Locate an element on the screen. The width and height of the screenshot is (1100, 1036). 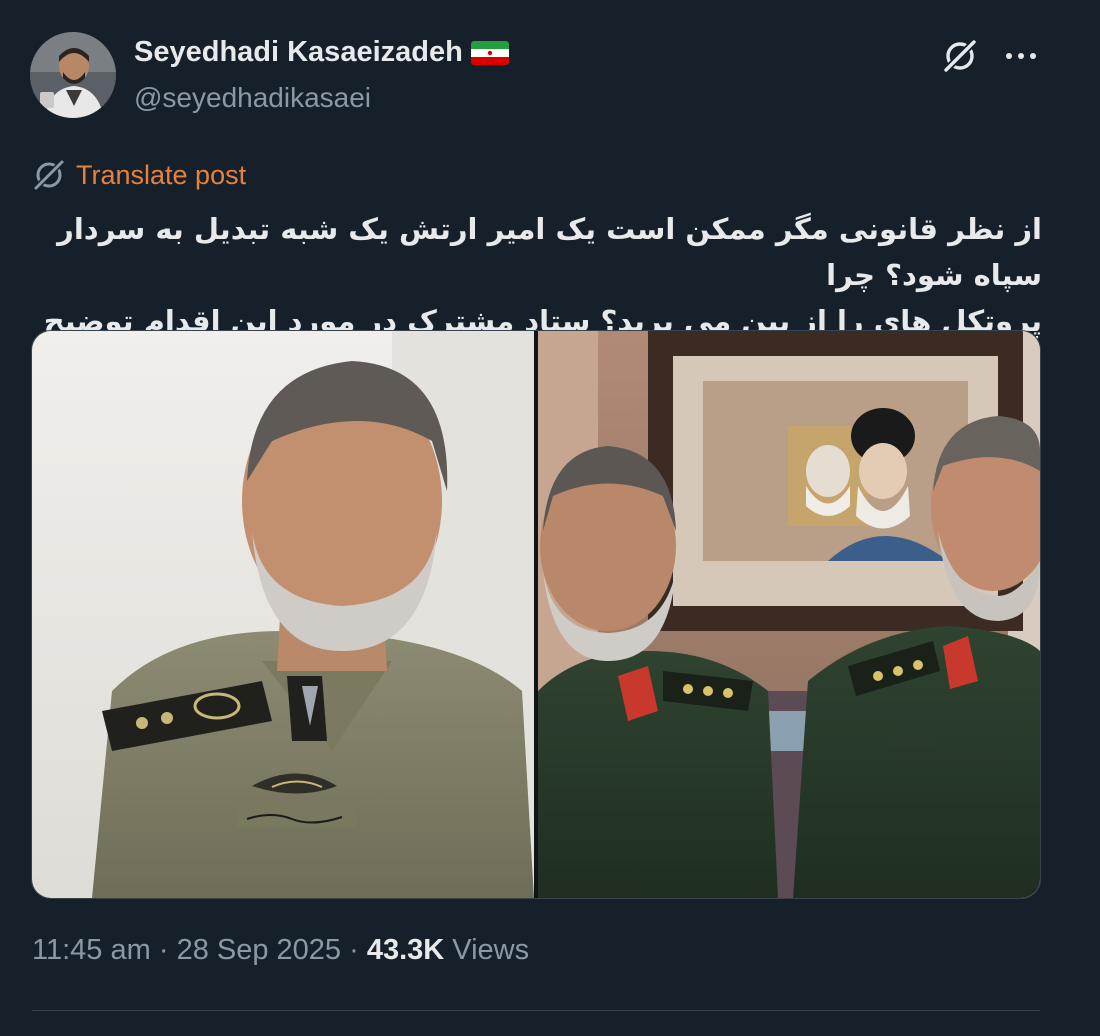
translate-post-label: Translate post is located at coordinates (161, 174).